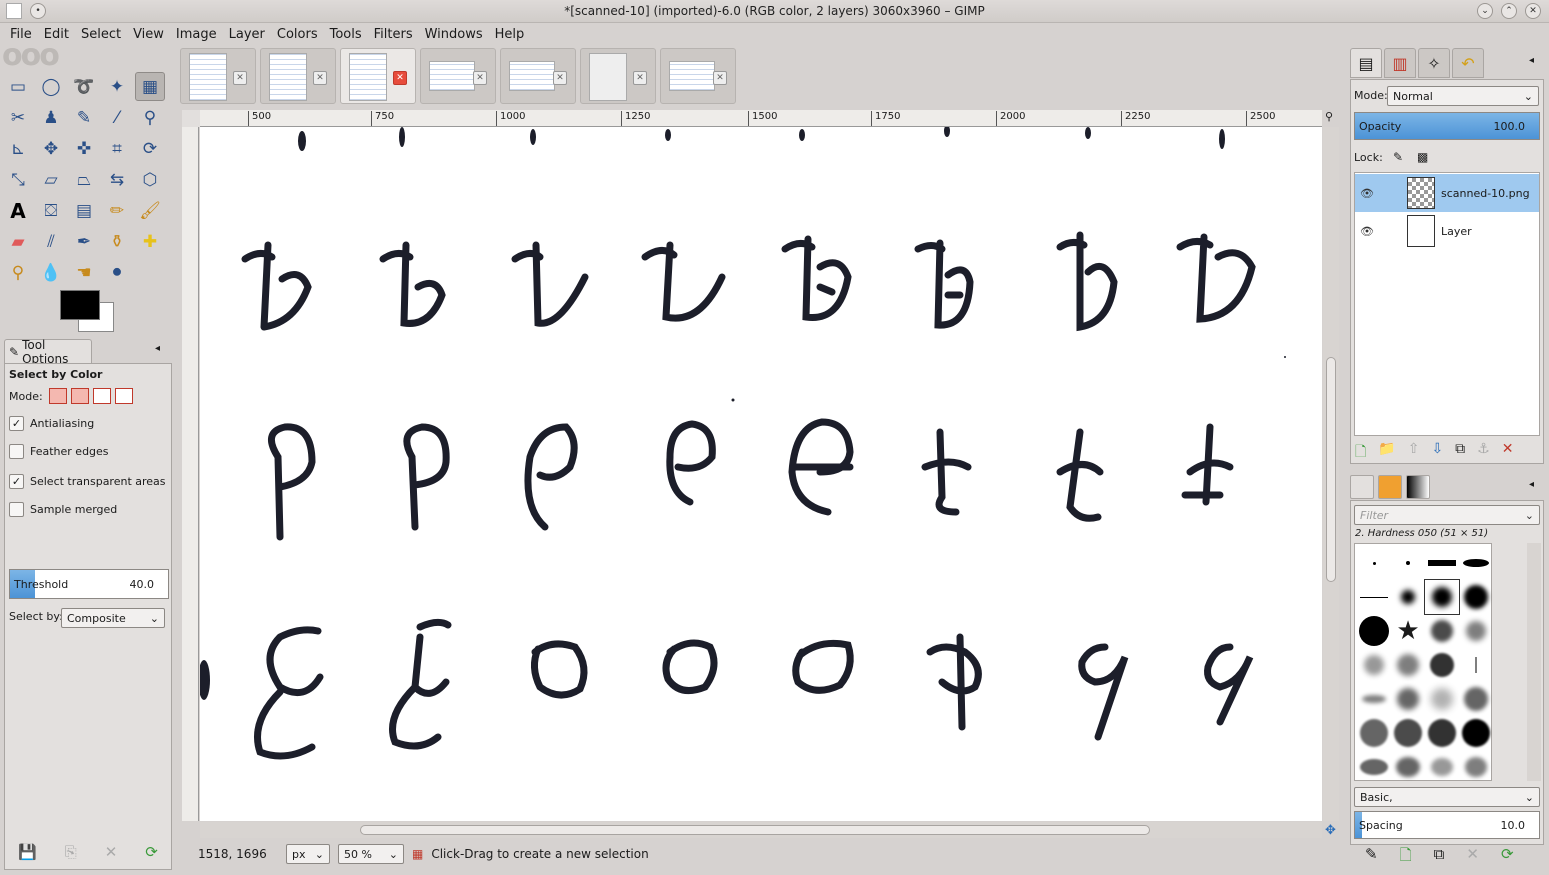 This screenshot has width=1549, height=875. I want to click on menu-windows: Windows, so click(454, 34).